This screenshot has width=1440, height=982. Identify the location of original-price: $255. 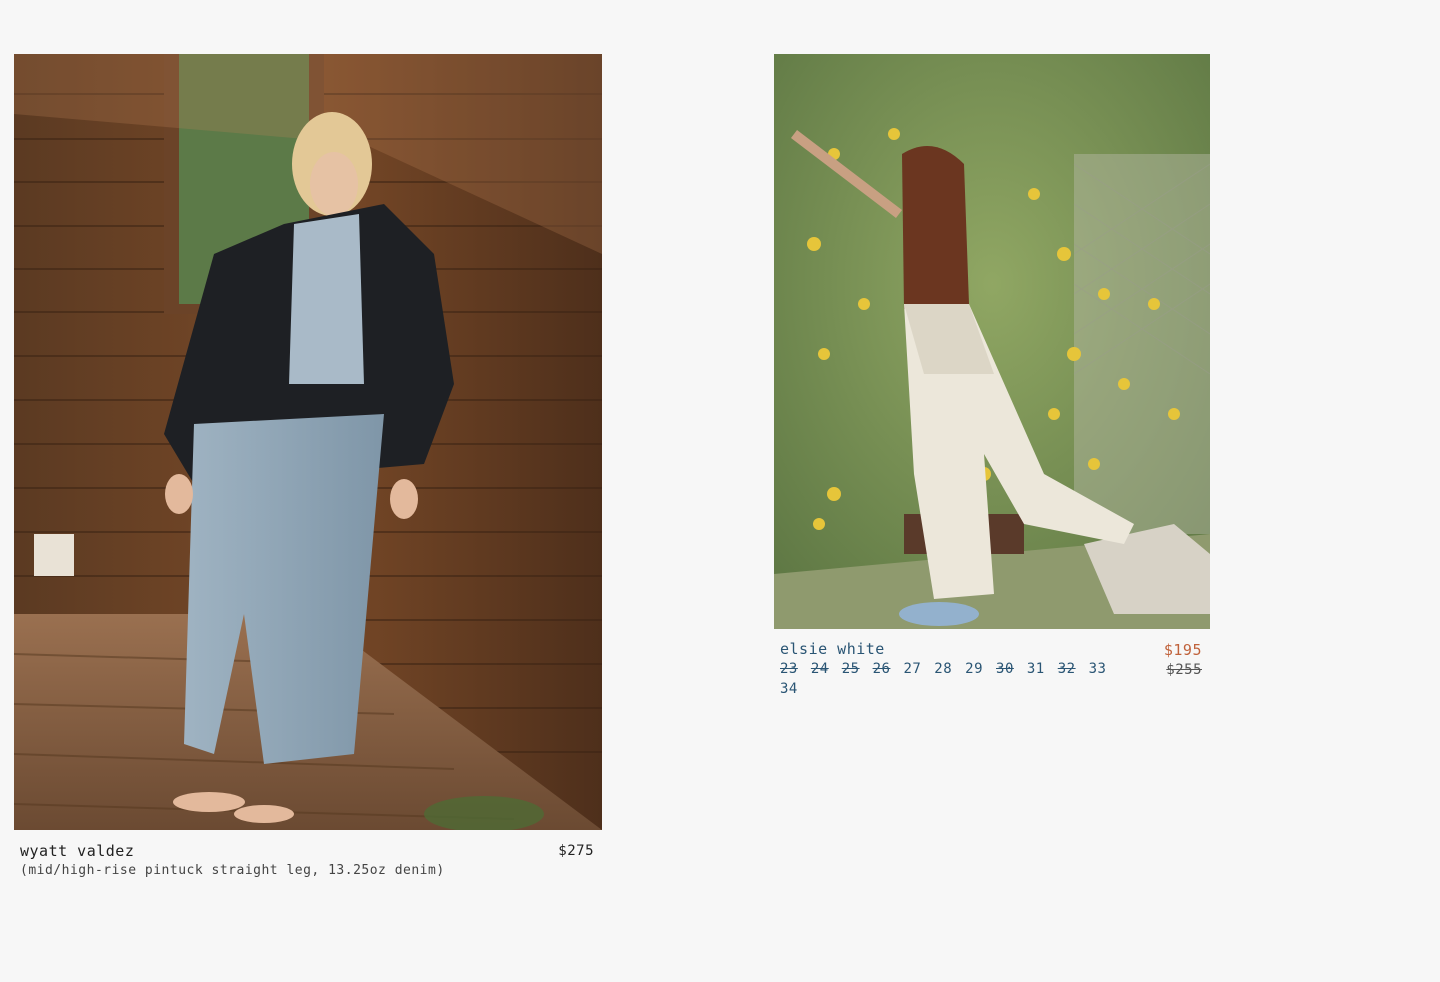
(1184, 670).